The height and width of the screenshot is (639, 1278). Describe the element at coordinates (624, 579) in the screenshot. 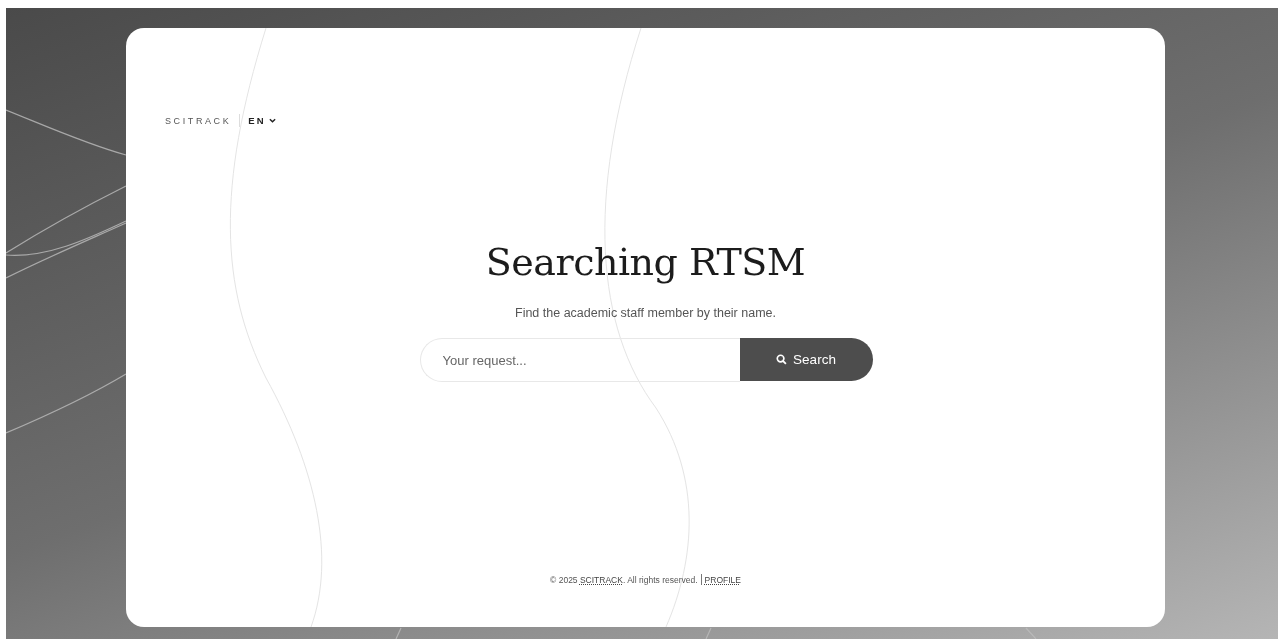

I see `copyright-text: © 2025 SCITRACK. All rights reserved.` at that location.